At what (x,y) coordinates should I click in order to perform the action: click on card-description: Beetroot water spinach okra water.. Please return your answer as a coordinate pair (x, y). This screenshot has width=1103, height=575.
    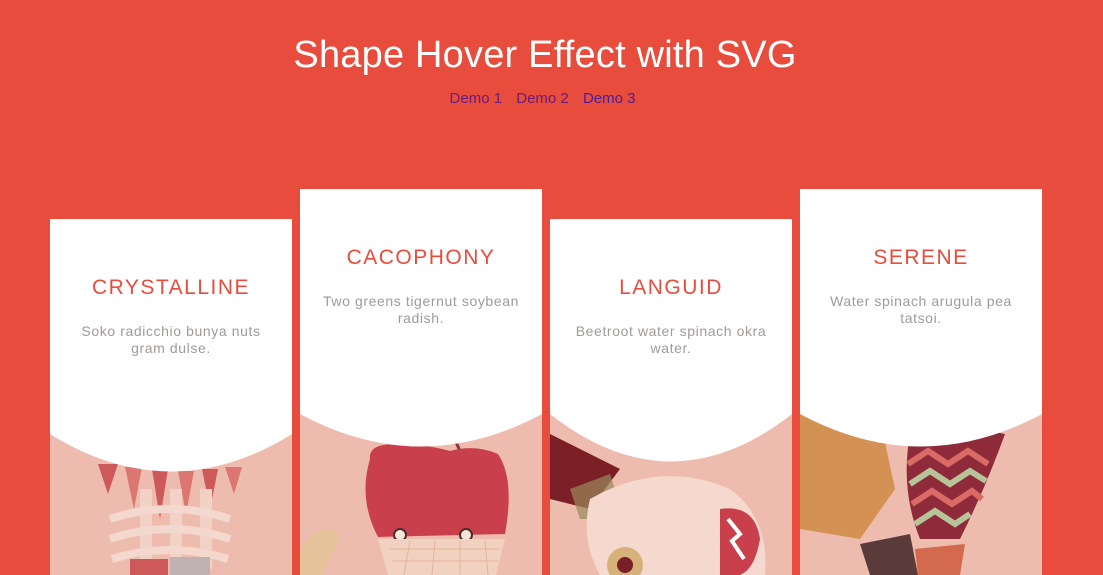
    Looking at the image, I should click on (671, 339).